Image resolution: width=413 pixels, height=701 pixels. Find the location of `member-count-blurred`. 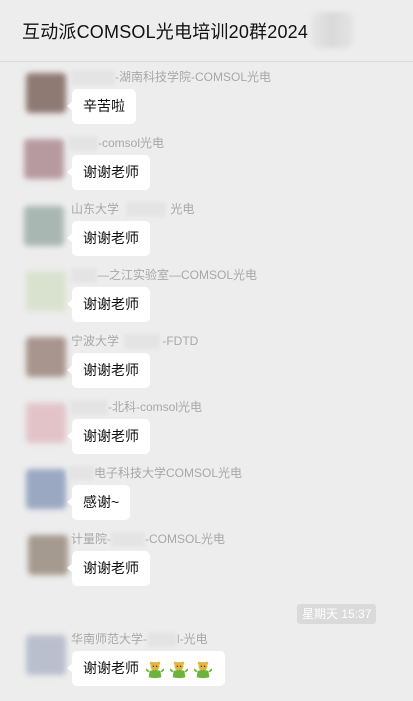

member-count-blurred is located at coordinates (332, 30).